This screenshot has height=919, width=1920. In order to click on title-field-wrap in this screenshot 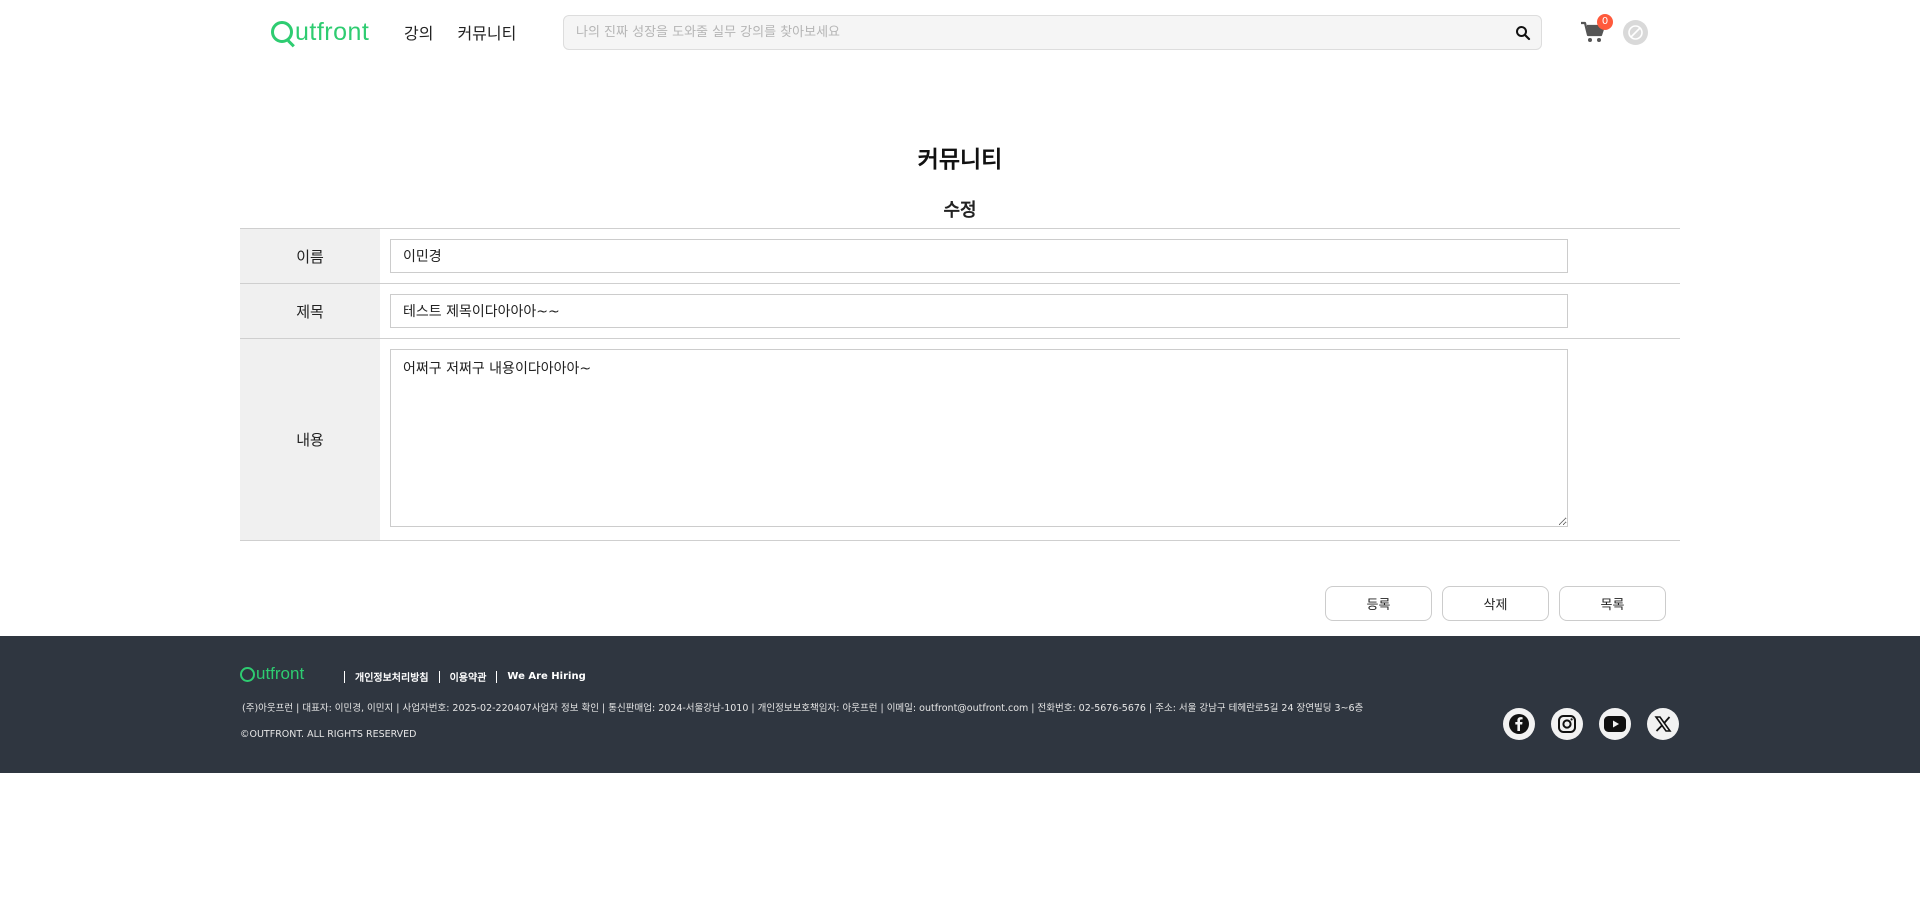, I will do `click(1030, 311)`.